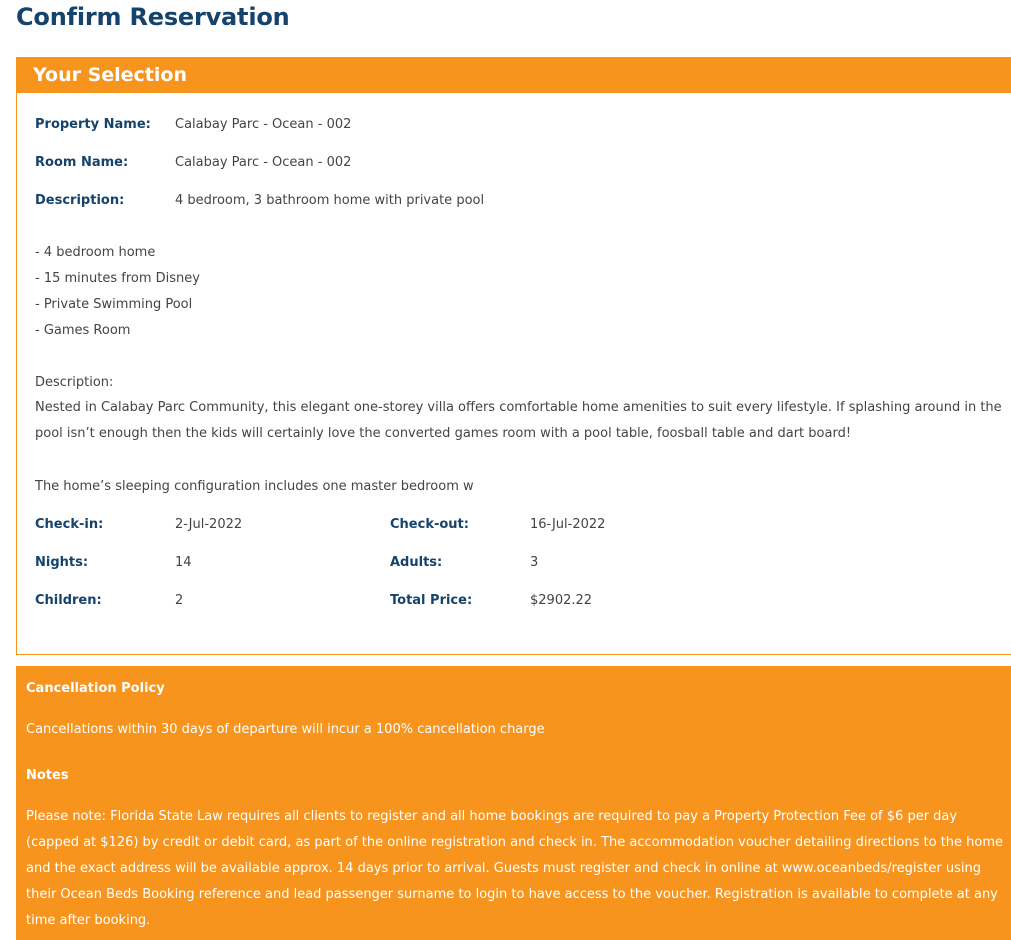 Image resolution: width=1011 pixels, height=940 pixels. I want to click on feature-item: - Private Swimming Pool, so click(114, 304).